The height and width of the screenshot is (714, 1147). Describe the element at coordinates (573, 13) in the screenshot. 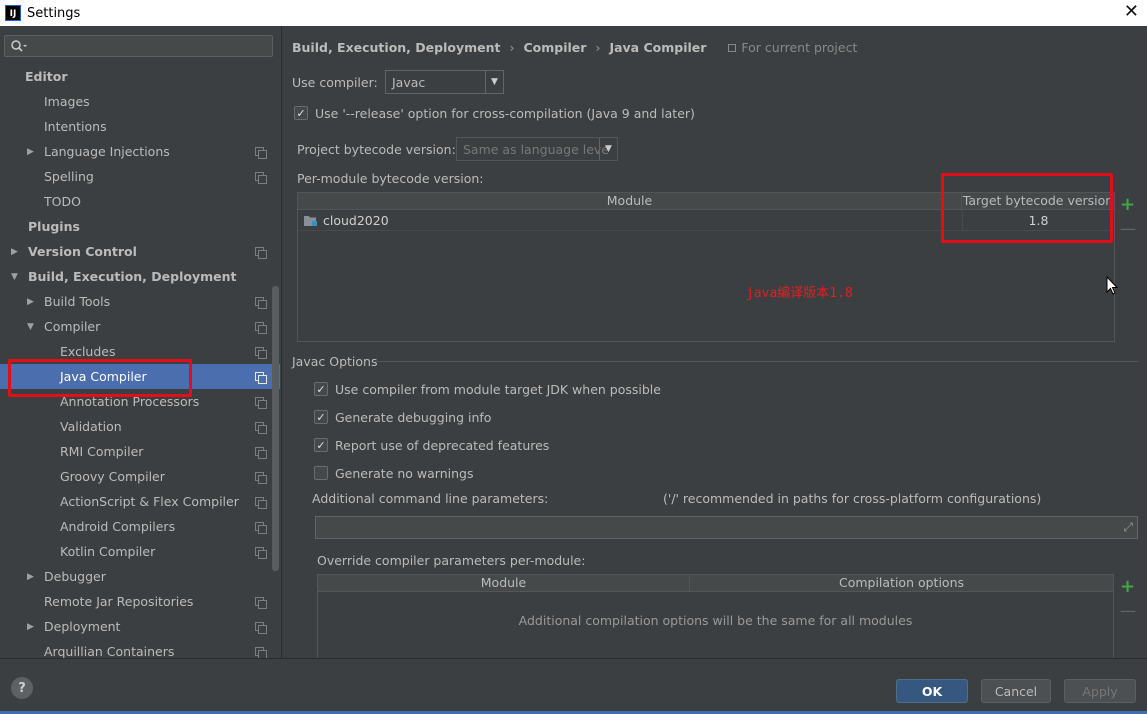

I see `window-titlebar: IJ Settings ✕` at that location.